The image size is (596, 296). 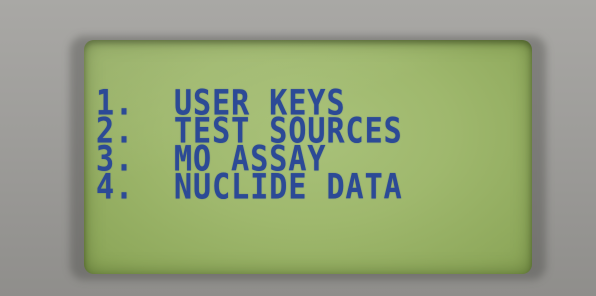 What do you see at coordinates (115, 187) in the screenshot?
I see `menu-item-number: 4.` at bounding box center [115, 187].